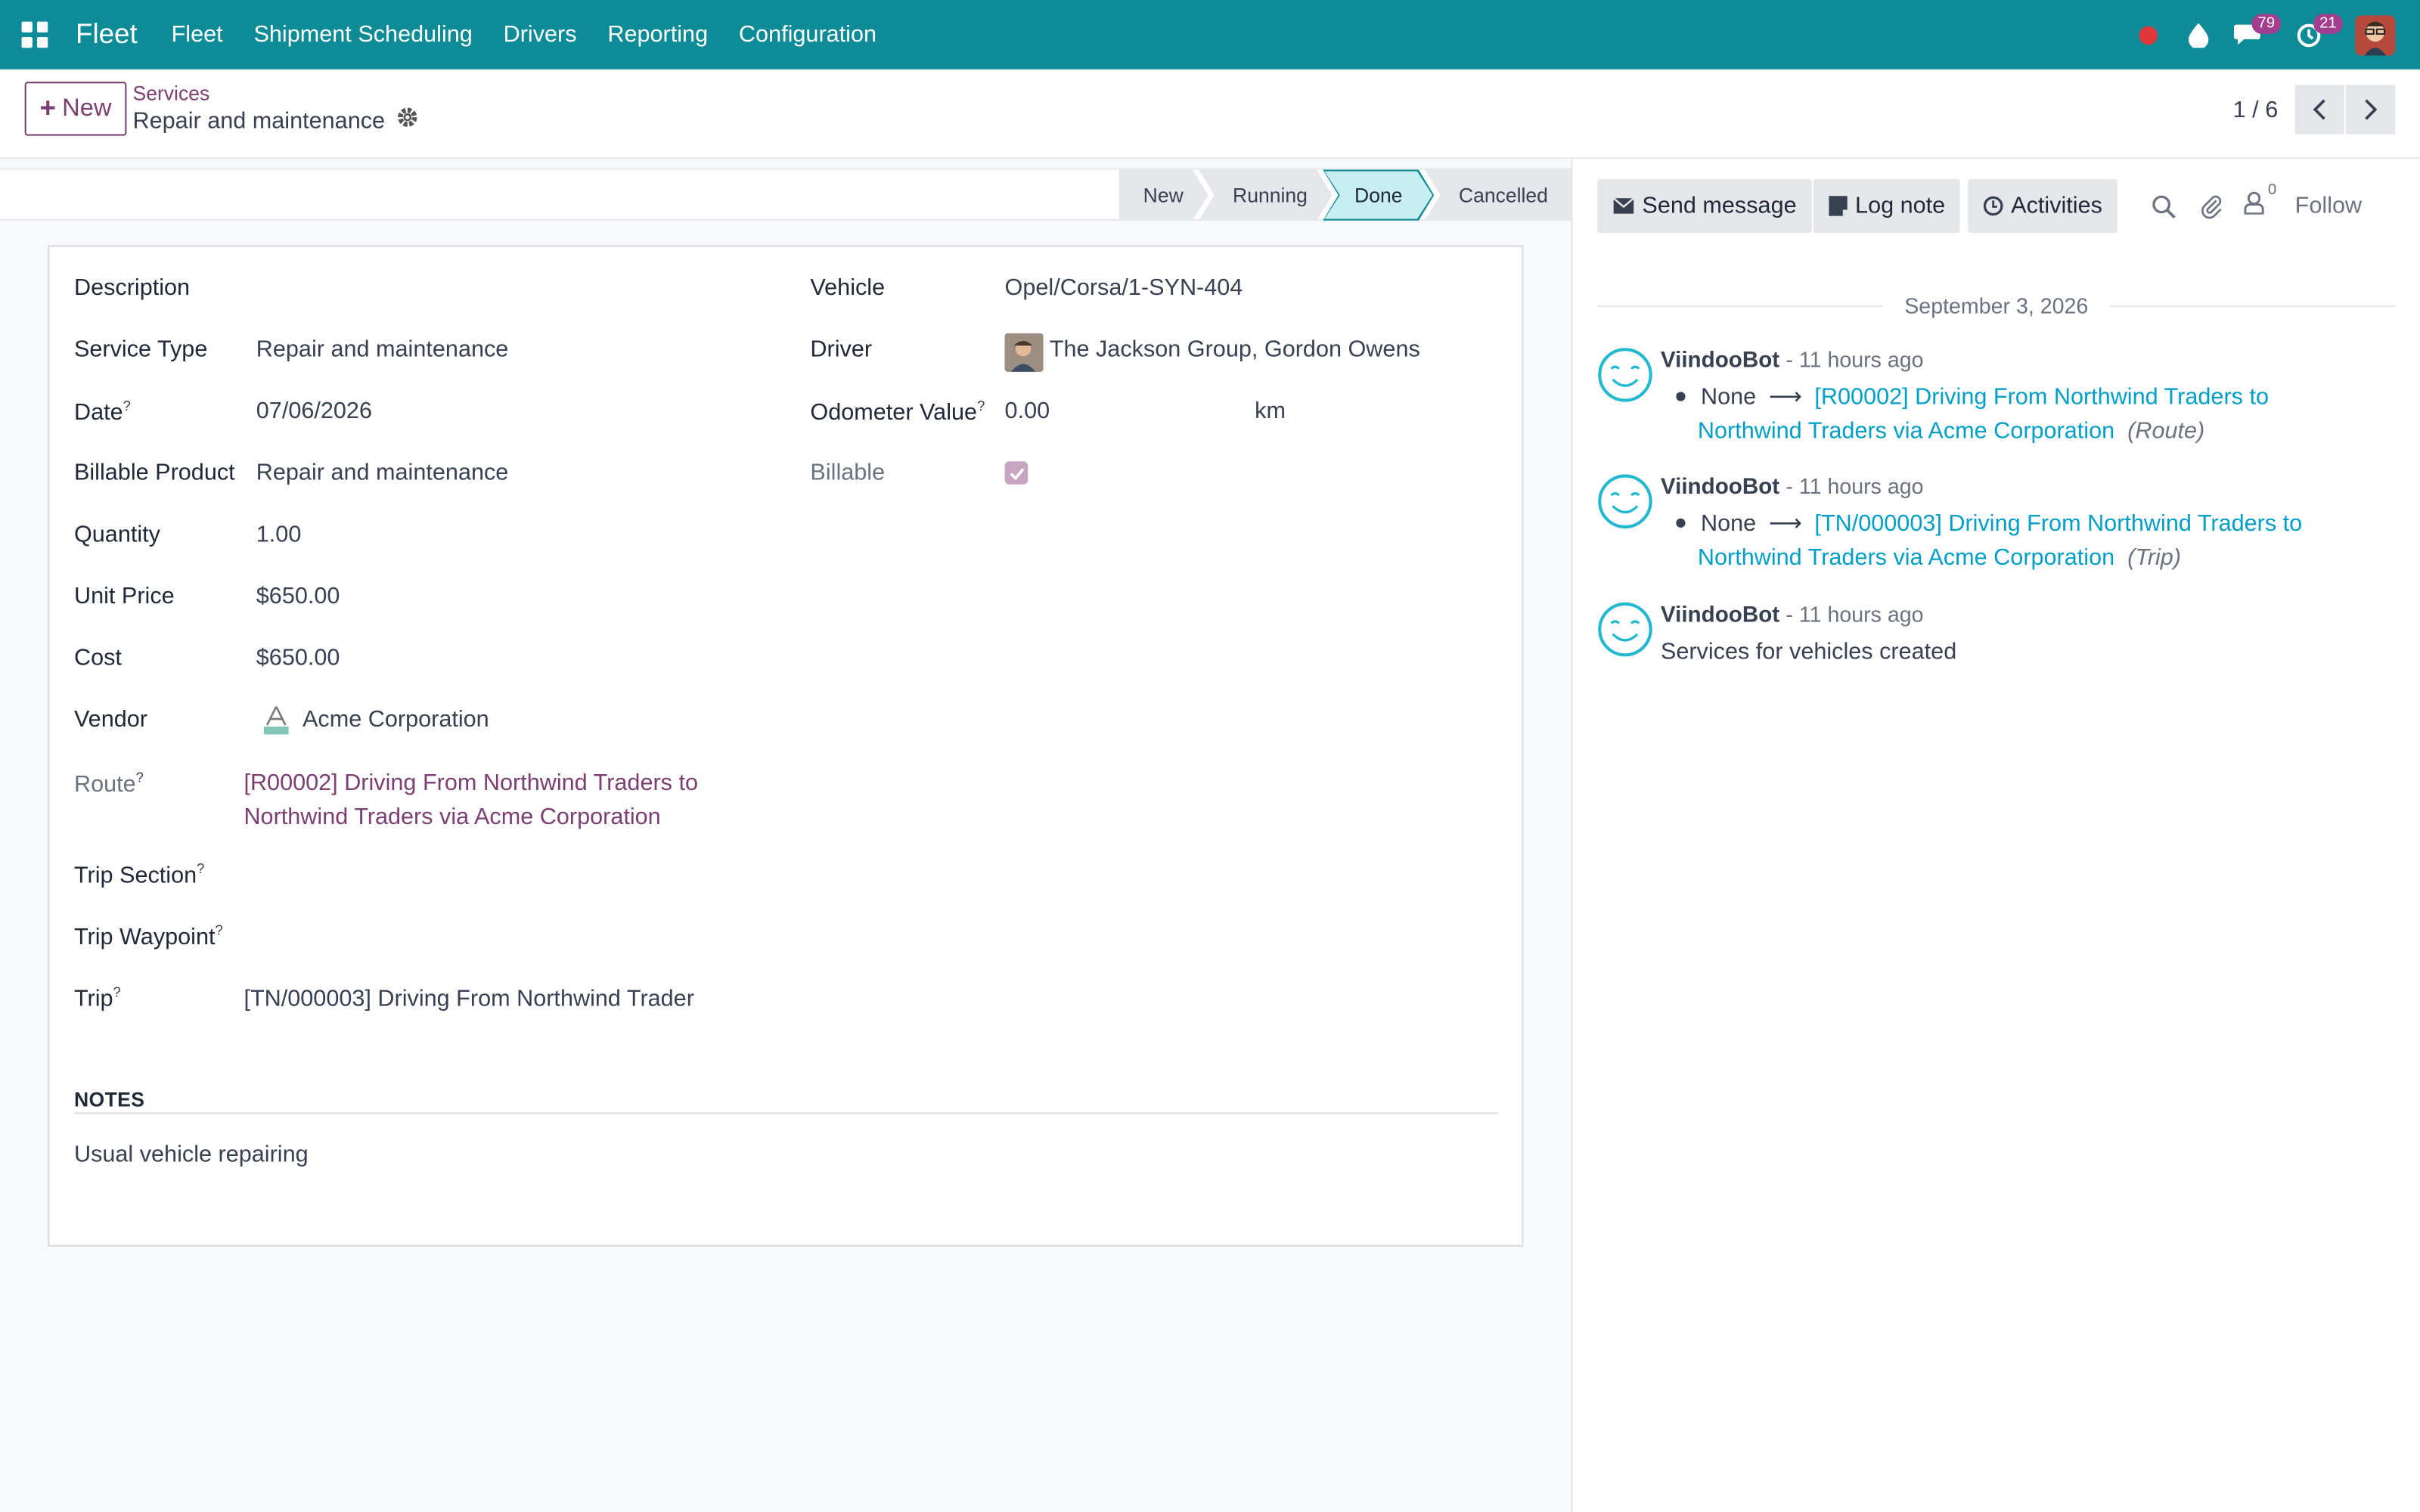  I want to click on chatter-tools: 0 Follow, so click(2257, 206).